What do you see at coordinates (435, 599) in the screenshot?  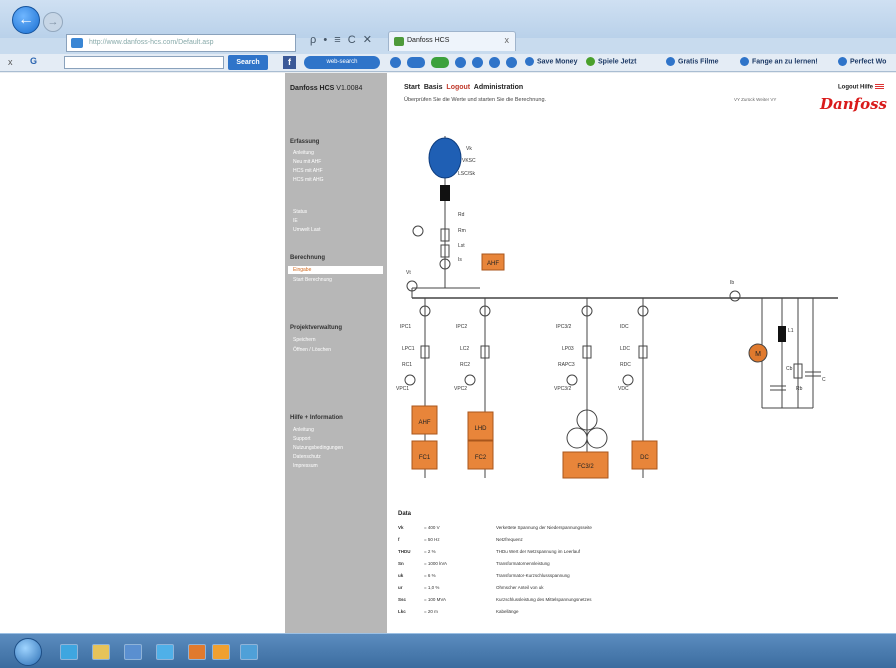 I see `data-value: = 100 MVA` at bounding box center [435, 599].